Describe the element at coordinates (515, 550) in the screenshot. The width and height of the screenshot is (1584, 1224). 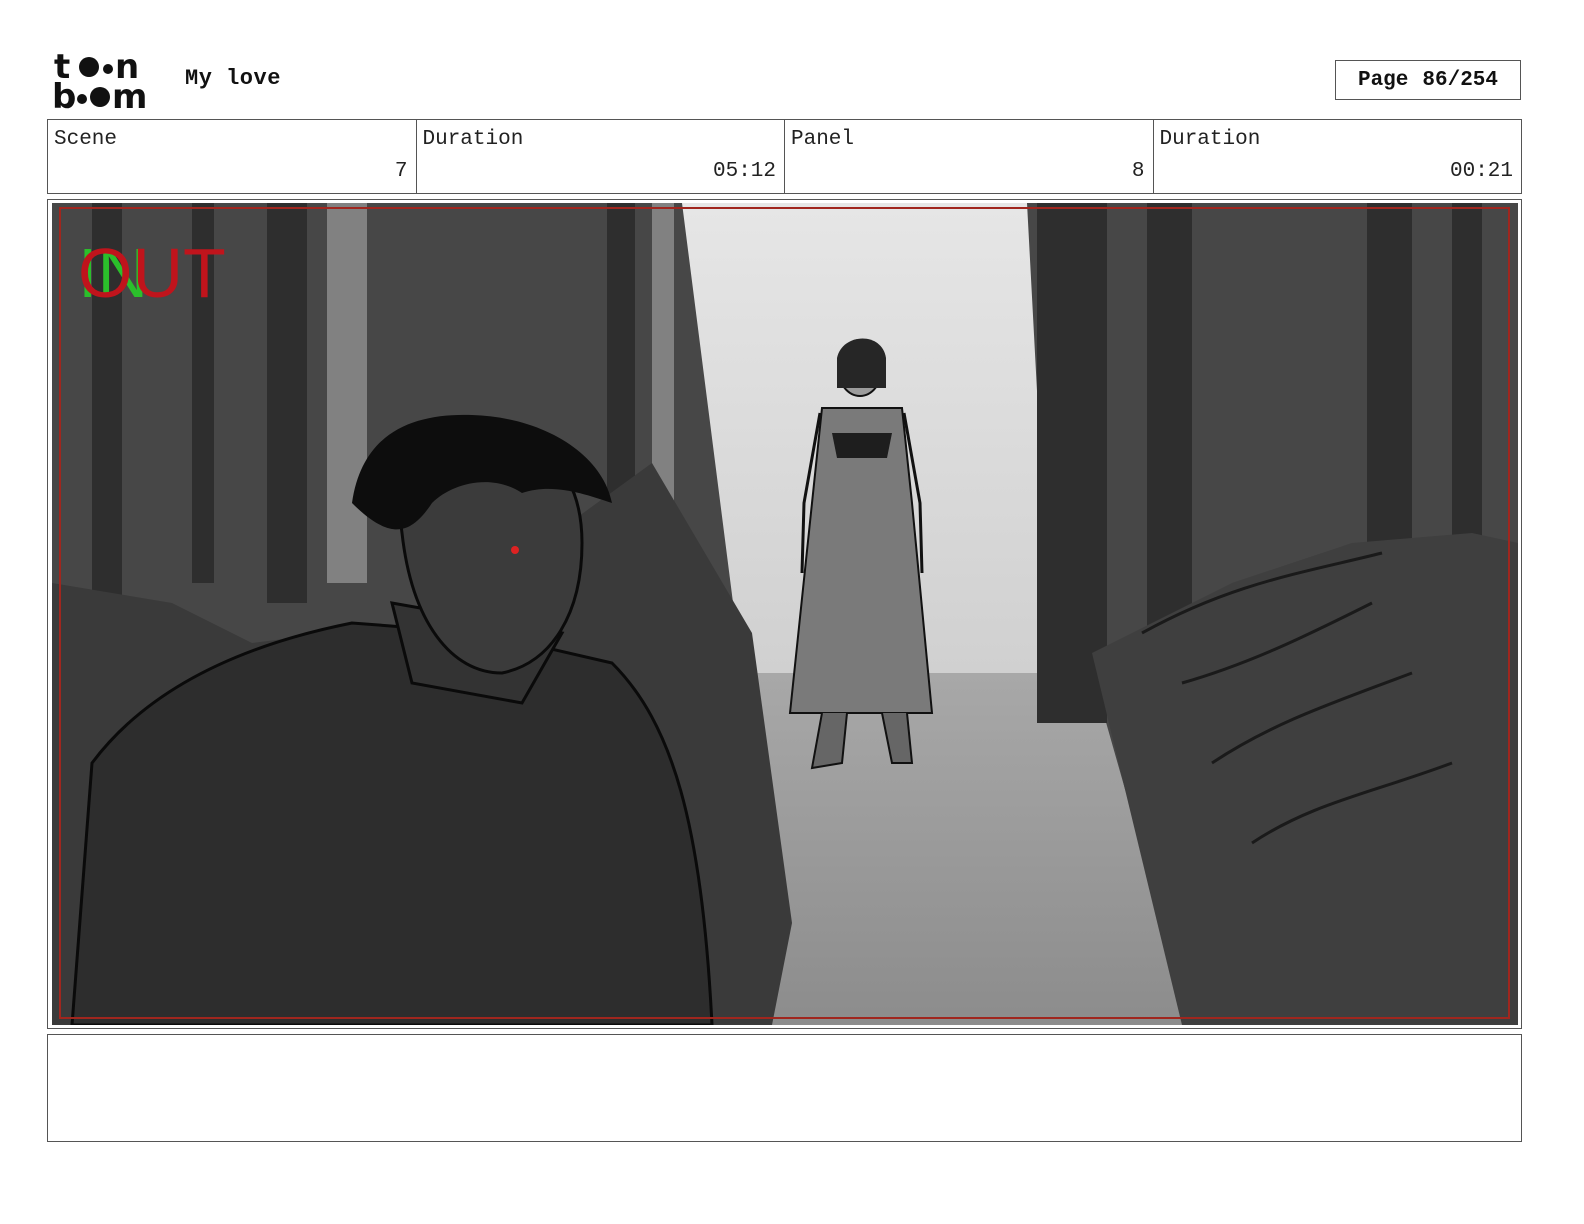
I see `red-eye` at that location.